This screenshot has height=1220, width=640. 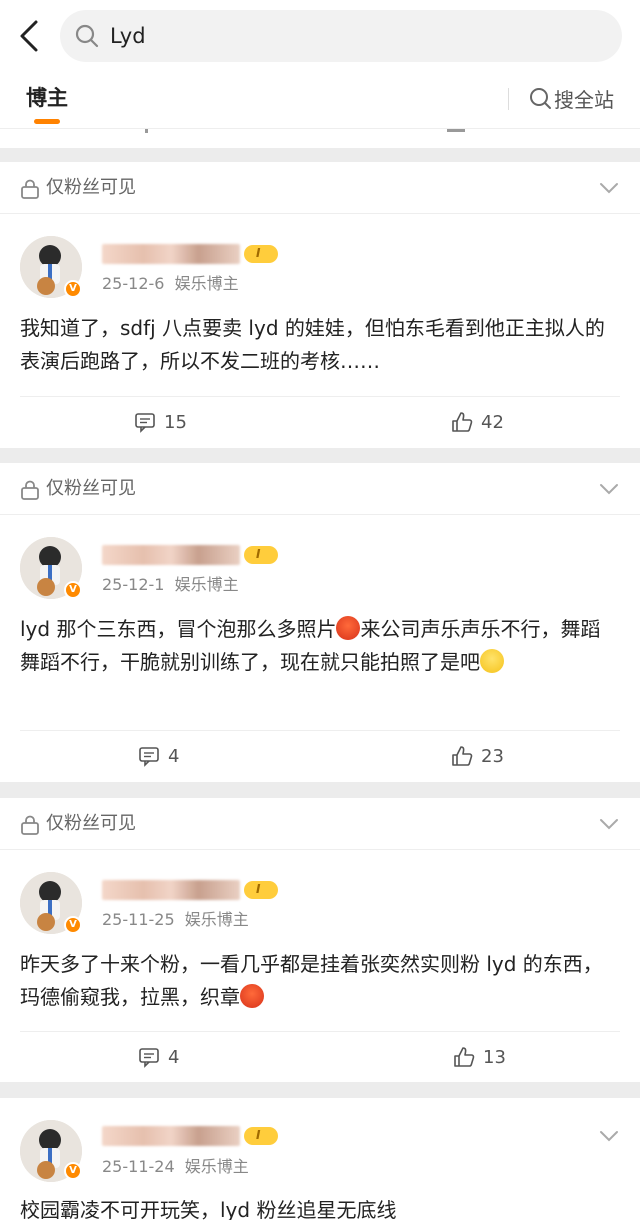 What do you see at coordinates (492, 756) in the screenshot?
I see `like-count: 23` at bounding box center [492, 756].